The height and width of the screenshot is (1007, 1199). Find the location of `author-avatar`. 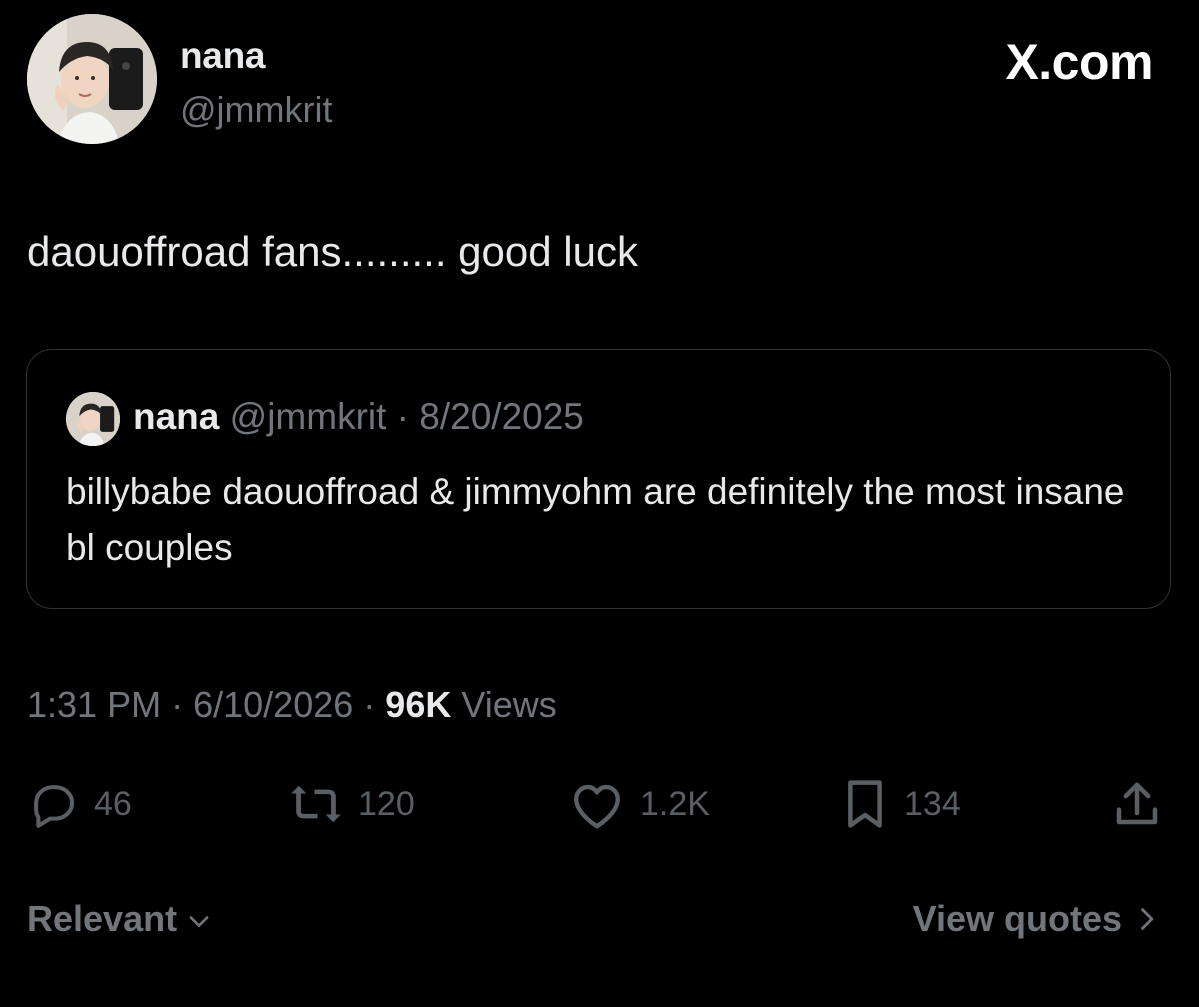

author-avatar is located at coordinates (92, 79).